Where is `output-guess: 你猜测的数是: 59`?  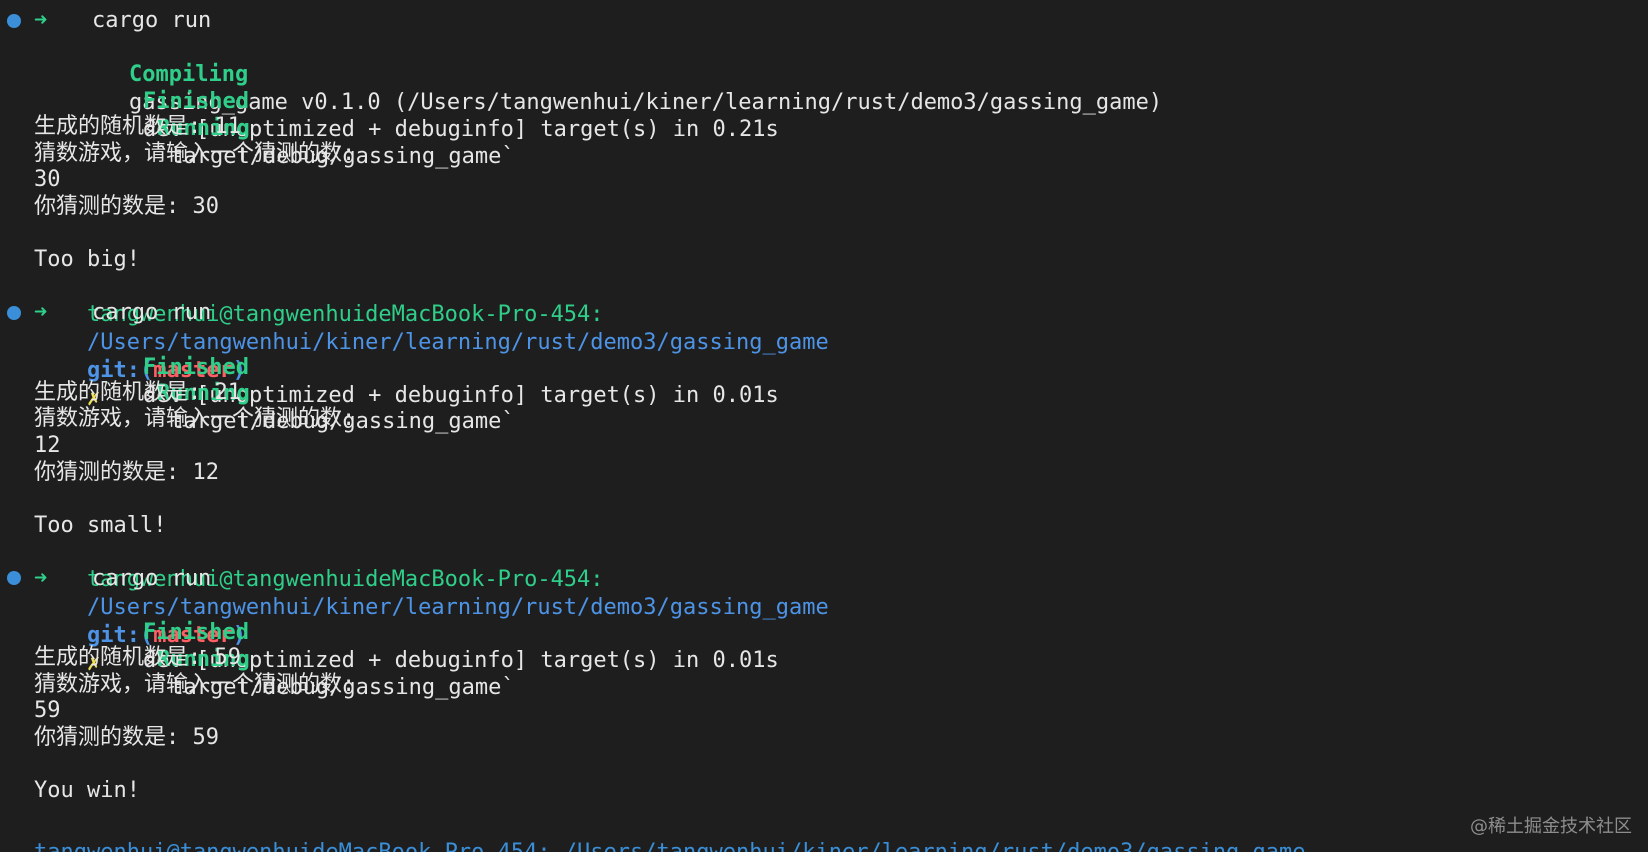 output-guess: 你猜测的数是: 59 is located at coordinates (126, 737).